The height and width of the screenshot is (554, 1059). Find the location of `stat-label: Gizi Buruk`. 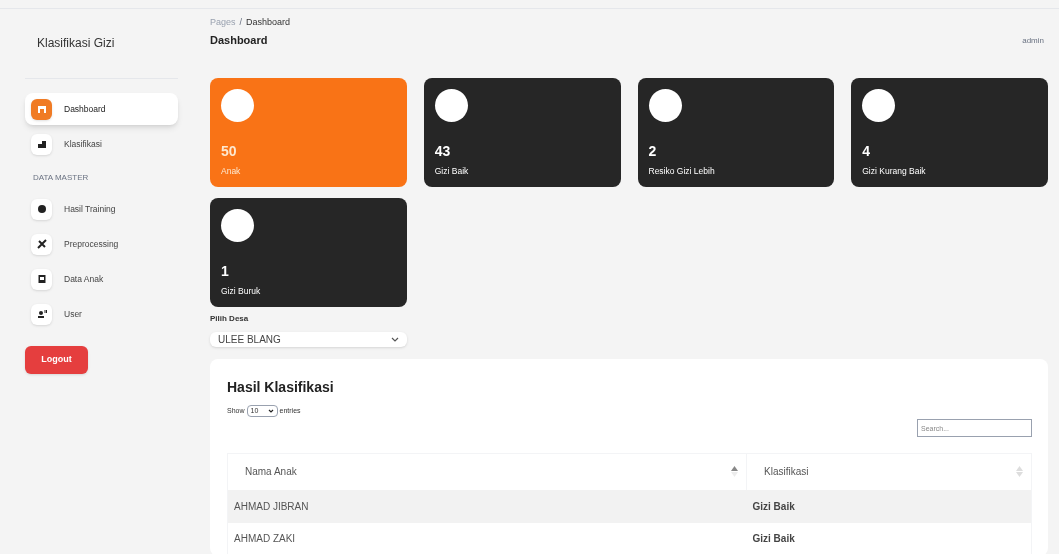

stat-label: Gizi Buruk is located at coordinates (241, 291).